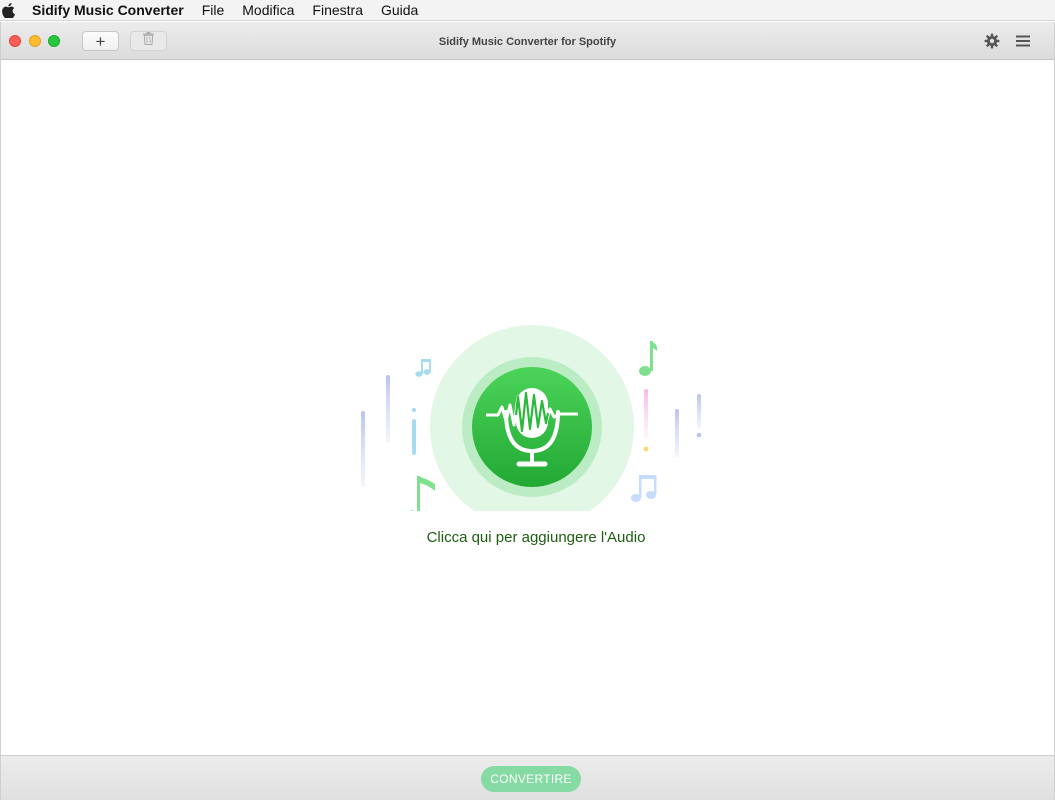 Image resolution: width=1055 pixels, height=800 pixels. What do you see at coordinates (268, 10) in the screenshot?
I see `menu-modifica: Modifica` at bounding box center [268, 10].